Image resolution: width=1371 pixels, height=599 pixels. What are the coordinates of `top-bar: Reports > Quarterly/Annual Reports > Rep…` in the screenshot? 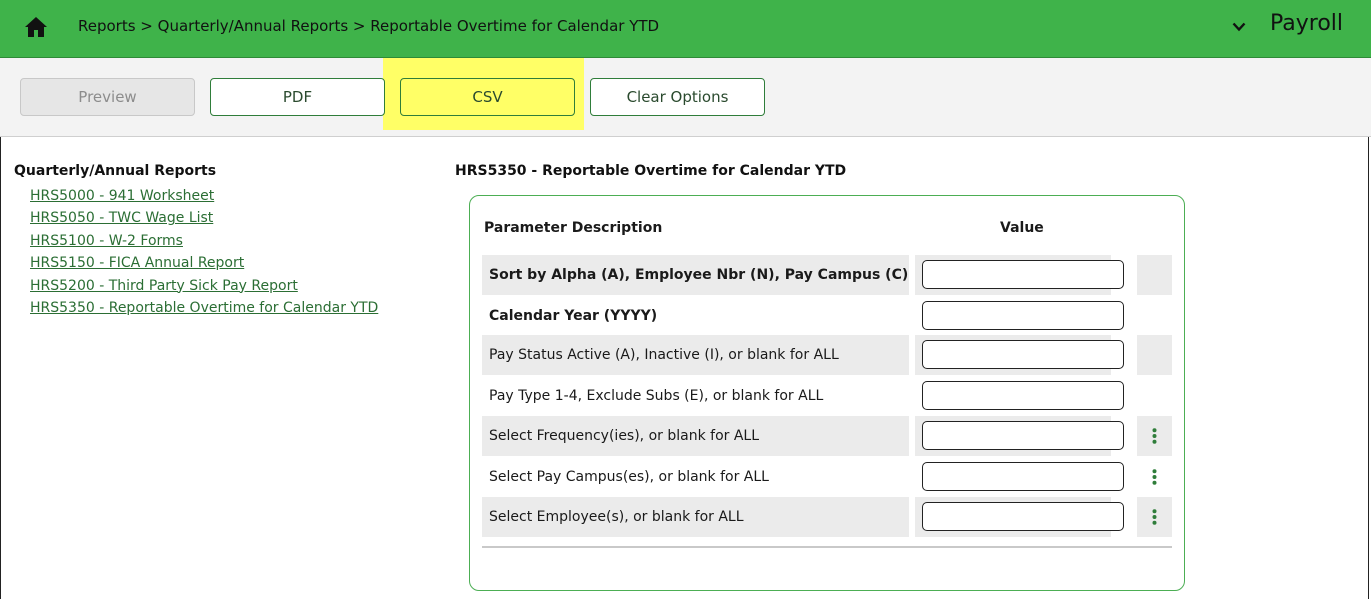 It's located at (685, 29).